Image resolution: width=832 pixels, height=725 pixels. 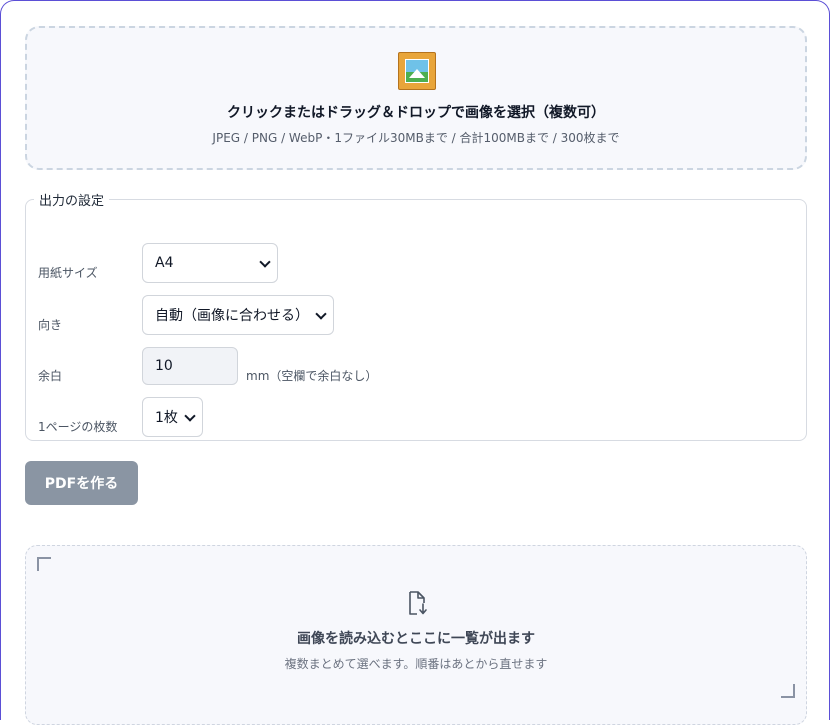 I want to click on placeholder-title: 画像を読み込むとここに一覧が出ます, so click(x=416, y=639).